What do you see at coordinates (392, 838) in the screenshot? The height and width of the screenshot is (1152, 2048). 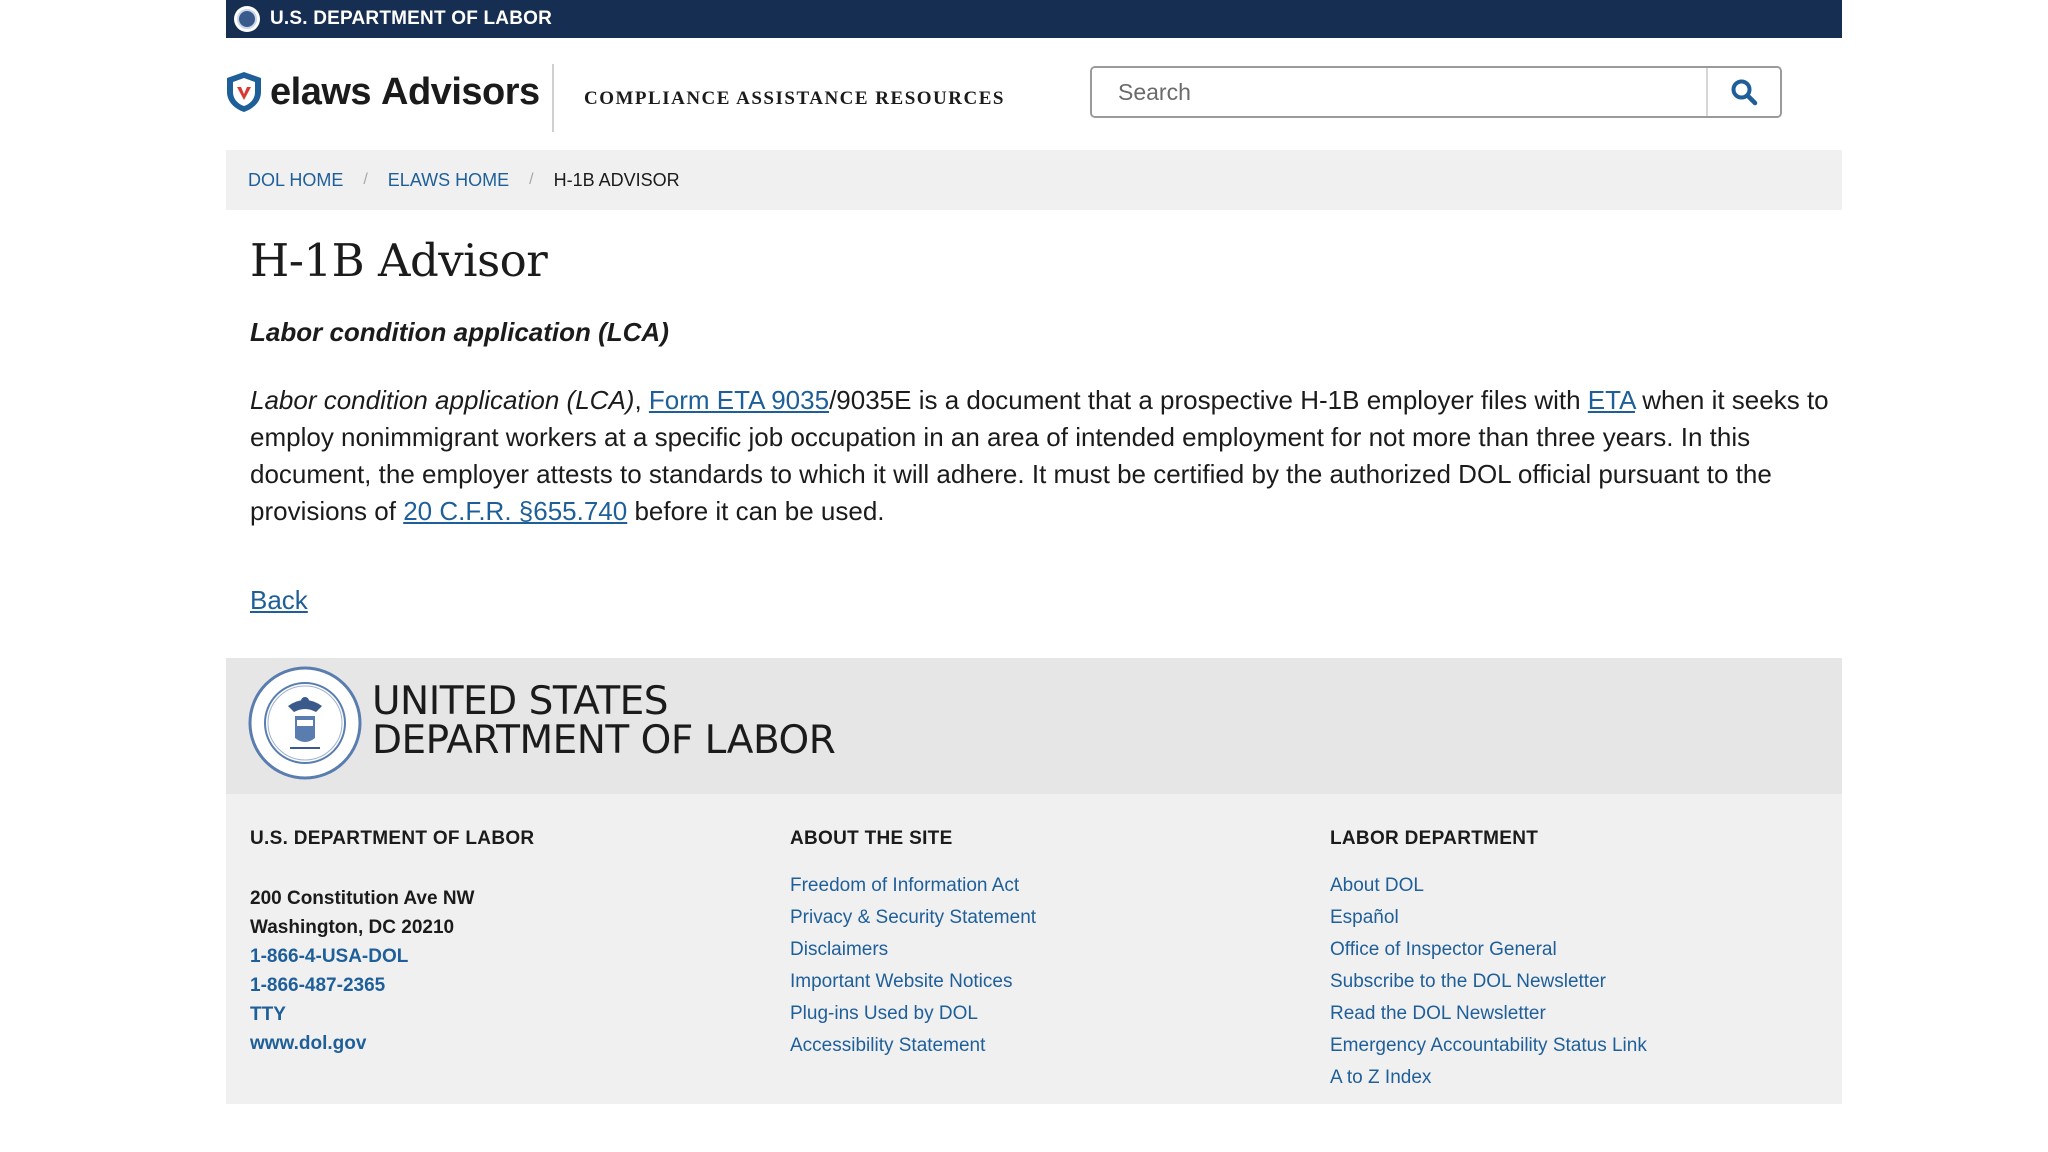 I see `footer-col-heading: U.S. DEPARTMENT OF LABOR` at bounding box center [392, 838].